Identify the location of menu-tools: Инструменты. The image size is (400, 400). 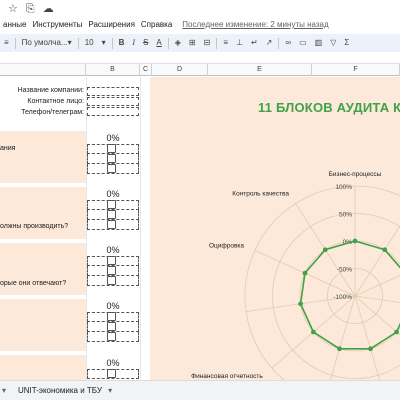
(57, 25).